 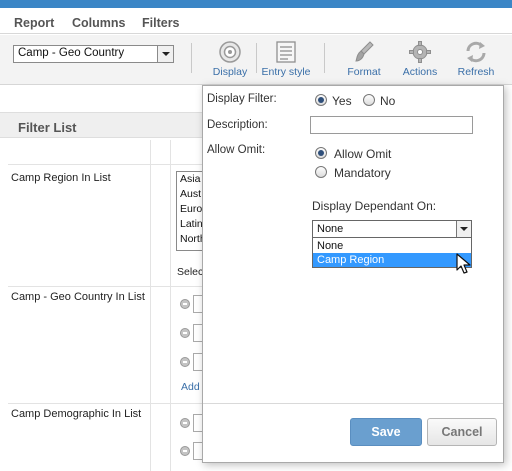 What do you see at coordinates (237, 125) in the screenshot?
I see `description-label: Description:` at bounding box center [237, 125].